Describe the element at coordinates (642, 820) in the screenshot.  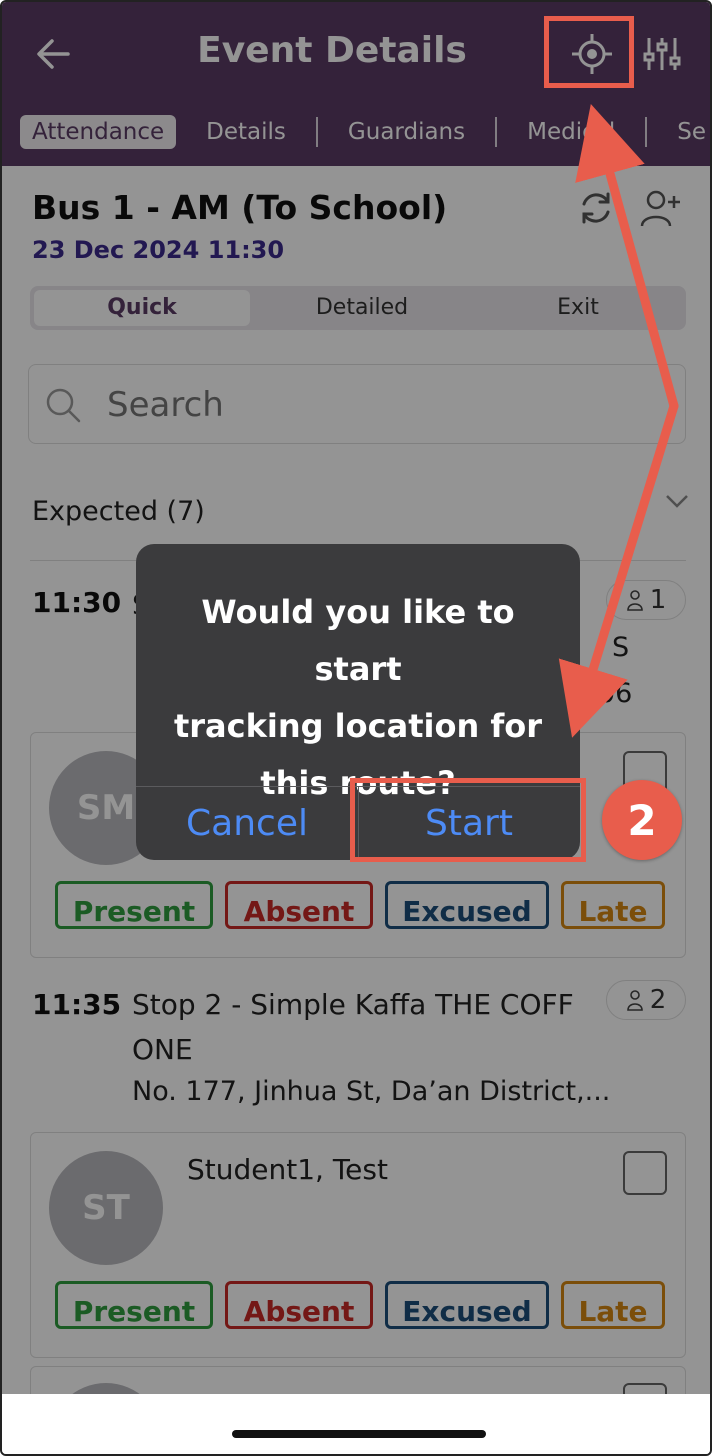
I see `step-number-badge: 2` at that location.